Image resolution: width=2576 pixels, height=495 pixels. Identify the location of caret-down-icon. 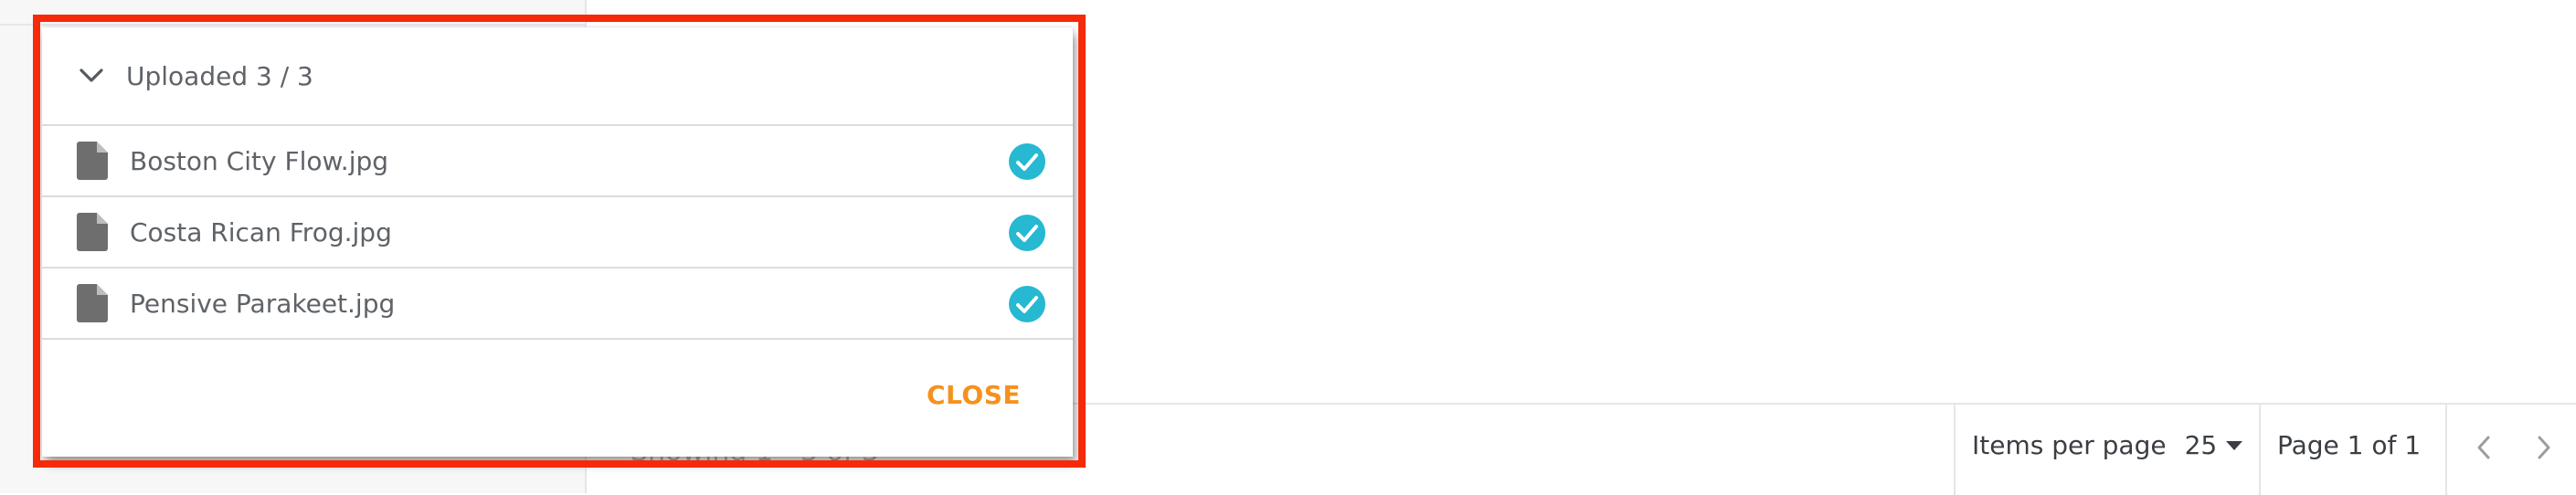
(2234, 445).